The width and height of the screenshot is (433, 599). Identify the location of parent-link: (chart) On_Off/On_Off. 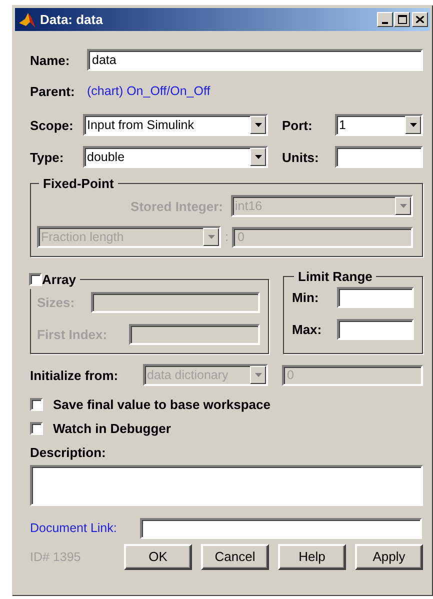
(148, 91).